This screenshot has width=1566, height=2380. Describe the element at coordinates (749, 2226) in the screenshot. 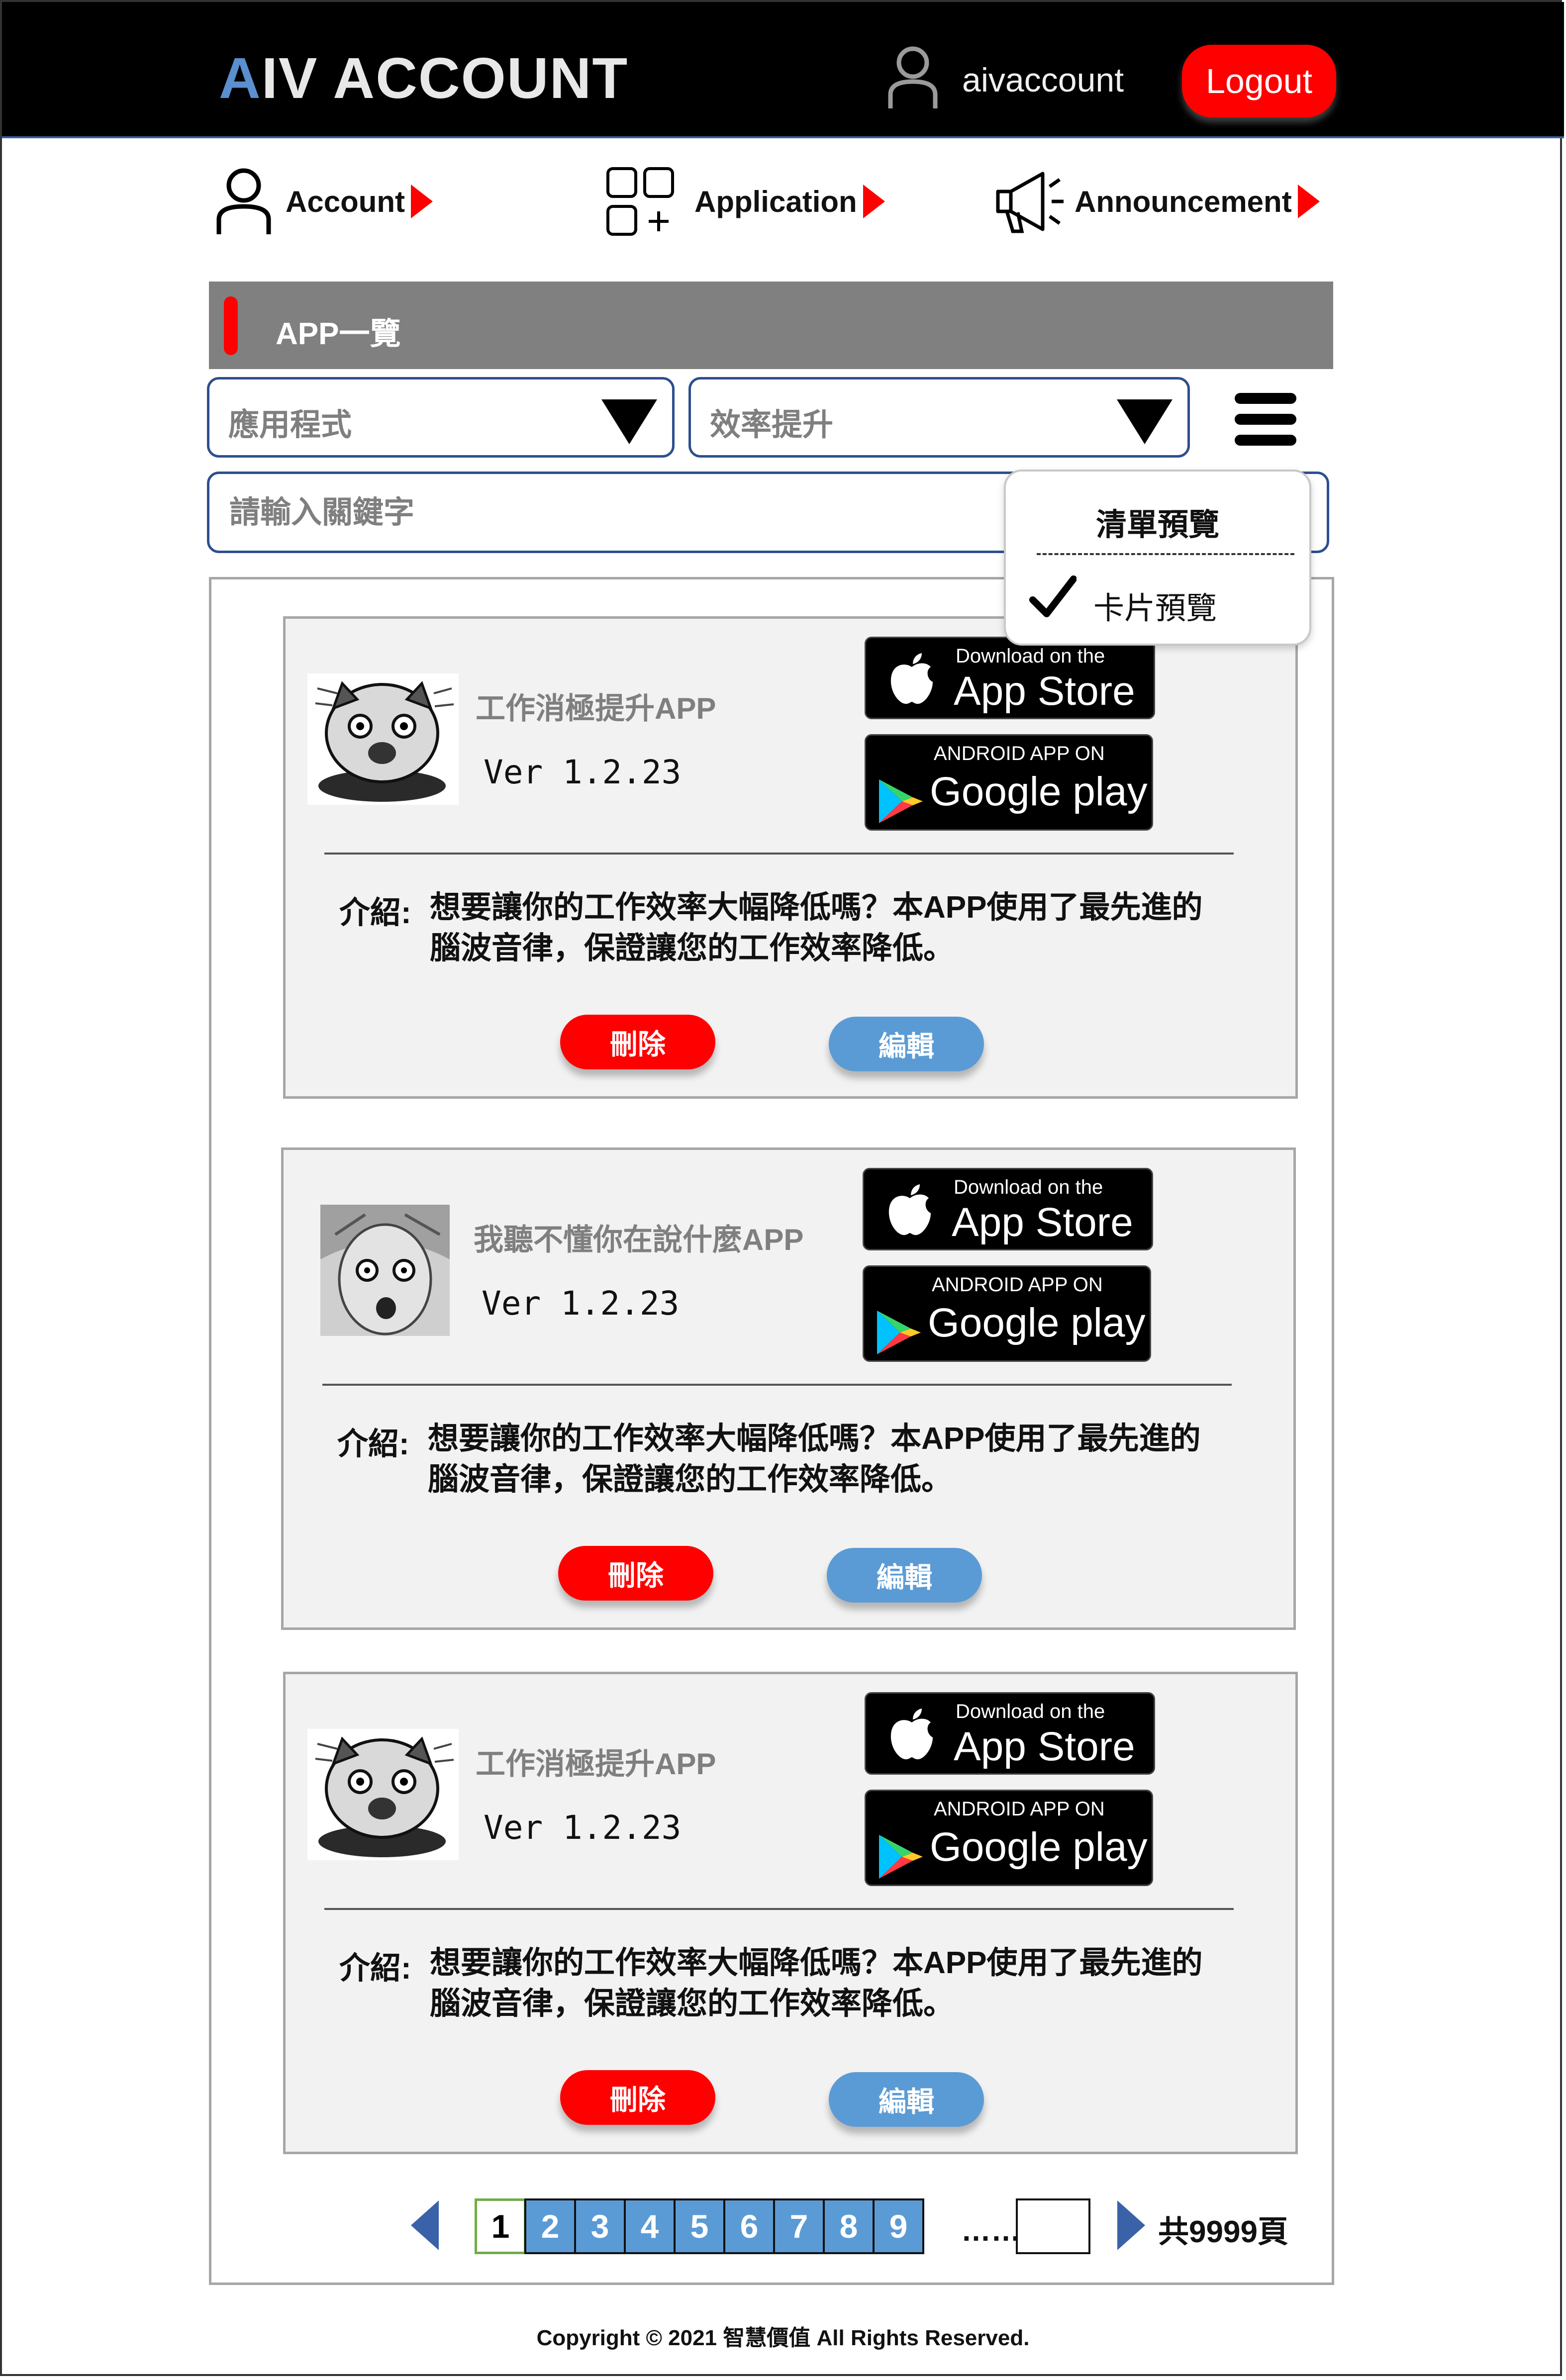

I see `page-button: 6` at that location.